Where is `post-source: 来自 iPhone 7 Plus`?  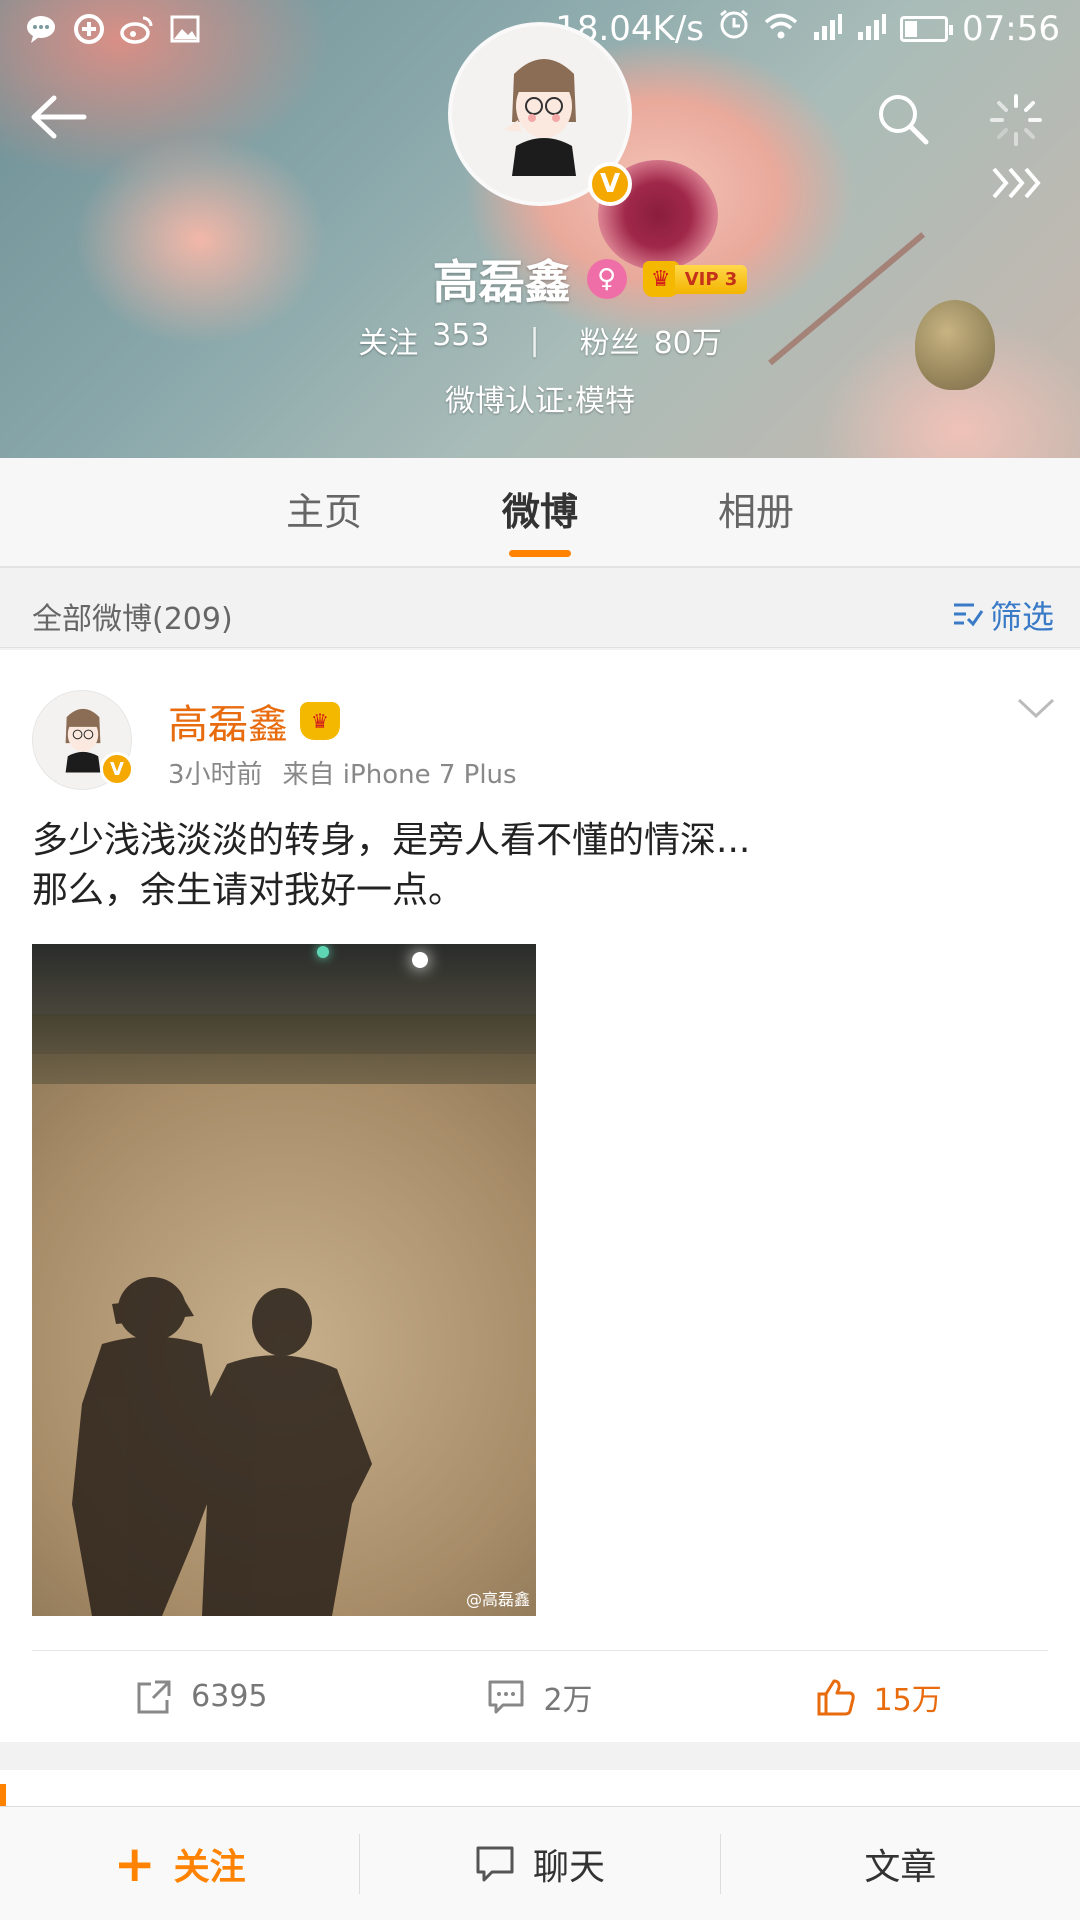 post-source: 来自 iPhone 7 Plus is located at coordinates (399, 775).